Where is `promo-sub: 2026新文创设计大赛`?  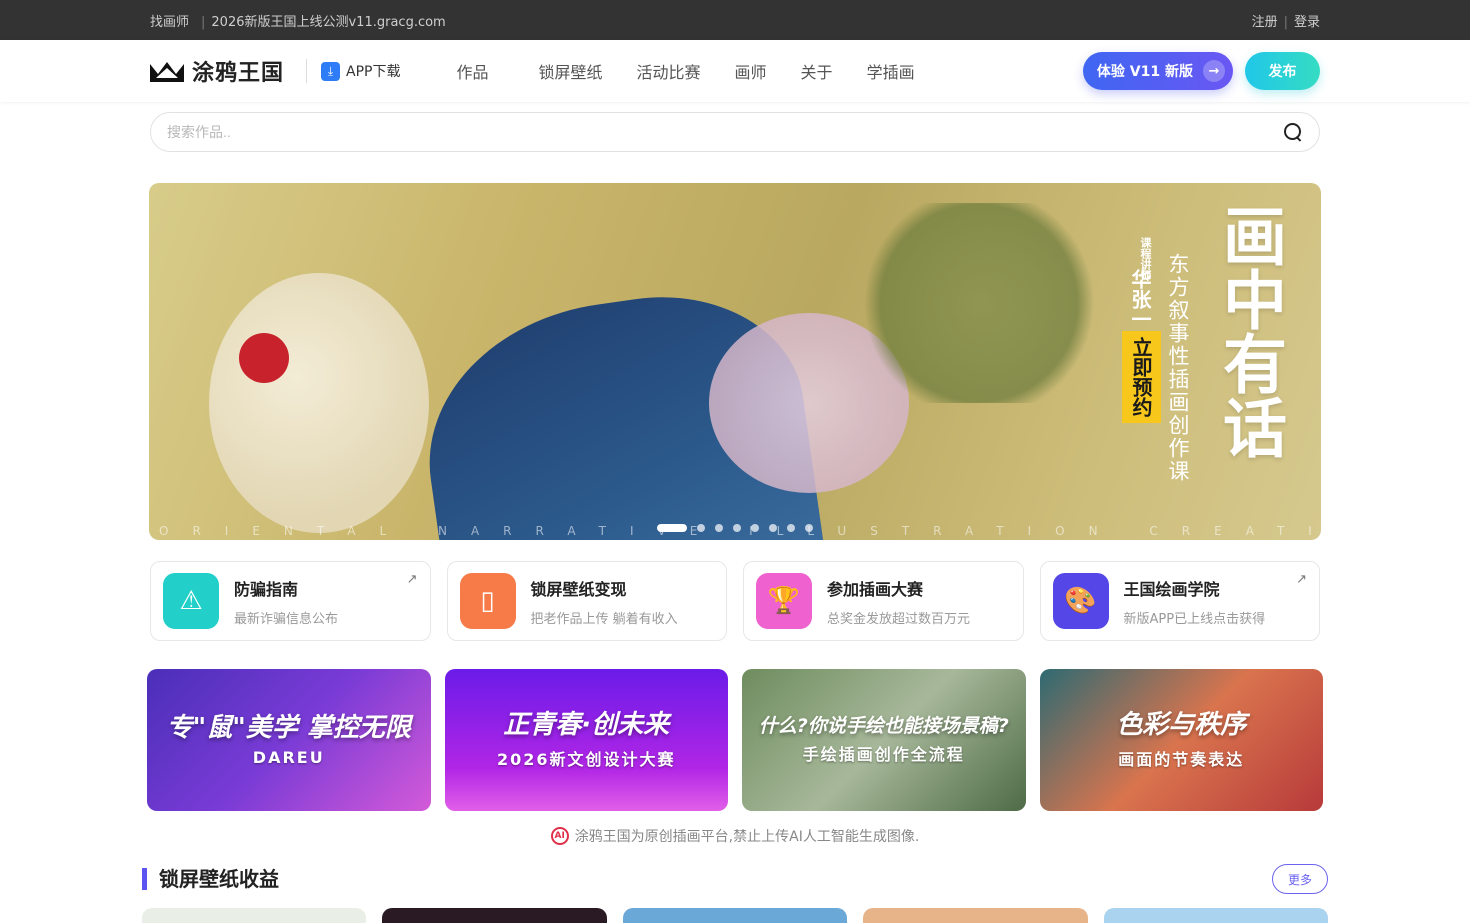 promo-sub: 2026新文创设计大赛 is located at coordinates (586, 759).